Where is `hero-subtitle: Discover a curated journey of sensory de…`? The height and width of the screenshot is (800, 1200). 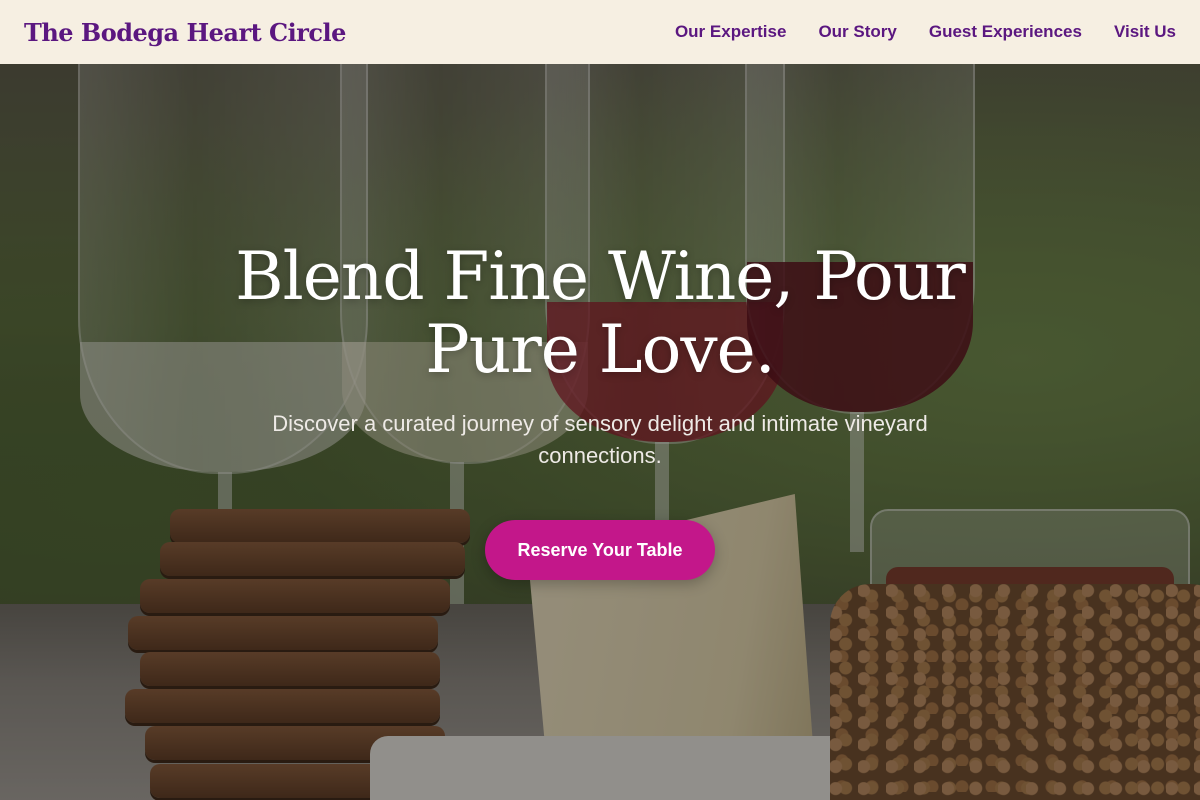 hero-subtitle: Discover a curated journey of sensory de… is located at coordinates (600, 439).